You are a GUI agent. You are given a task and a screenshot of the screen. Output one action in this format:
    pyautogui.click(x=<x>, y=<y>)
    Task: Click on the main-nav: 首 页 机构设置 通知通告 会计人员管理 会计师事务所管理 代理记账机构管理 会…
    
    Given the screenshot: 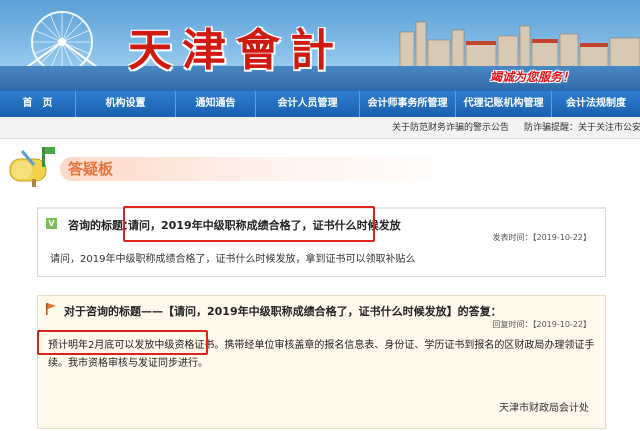 What is the action you would take?
    pyautogui.click(x=320, y=104)
    